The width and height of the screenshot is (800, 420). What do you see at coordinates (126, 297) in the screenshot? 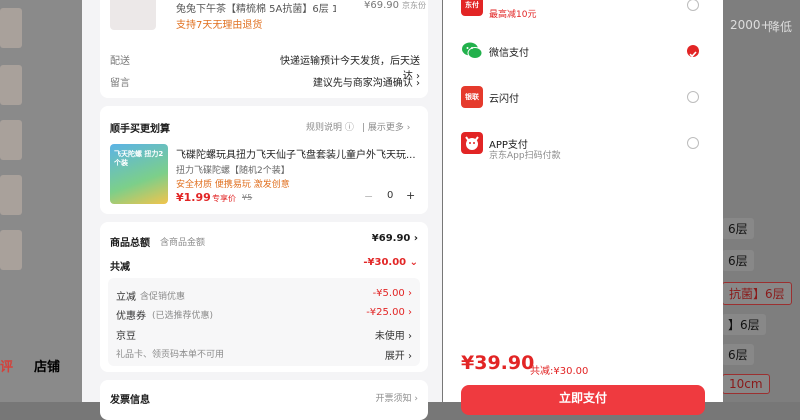
I see `instant-label: 立减` at bounding box center [126, 297].